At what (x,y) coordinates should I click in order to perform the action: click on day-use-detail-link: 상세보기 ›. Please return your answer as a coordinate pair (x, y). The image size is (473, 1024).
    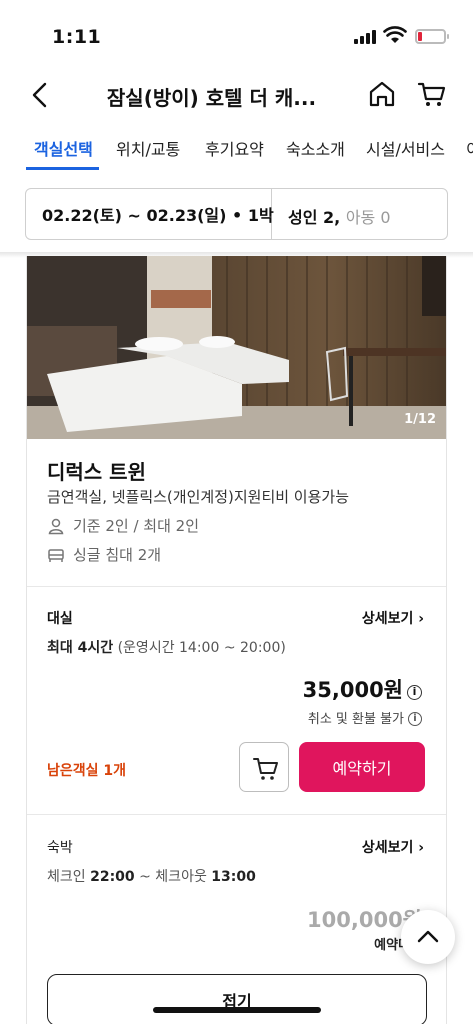
    Looking at the image, I should click on (393, 618).